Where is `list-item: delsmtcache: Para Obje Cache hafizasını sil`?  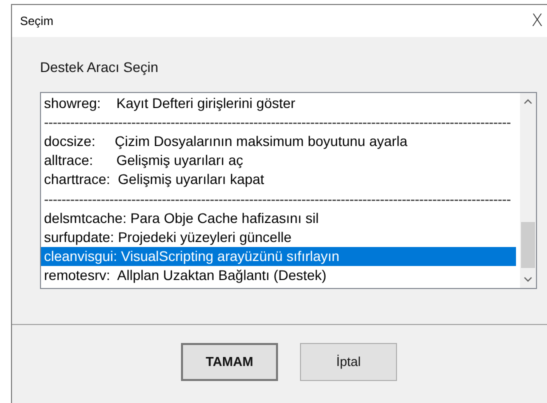
list-item: delsmtcache: Para Obje Cache hafizasını sil is located at coordinates (278, 218).